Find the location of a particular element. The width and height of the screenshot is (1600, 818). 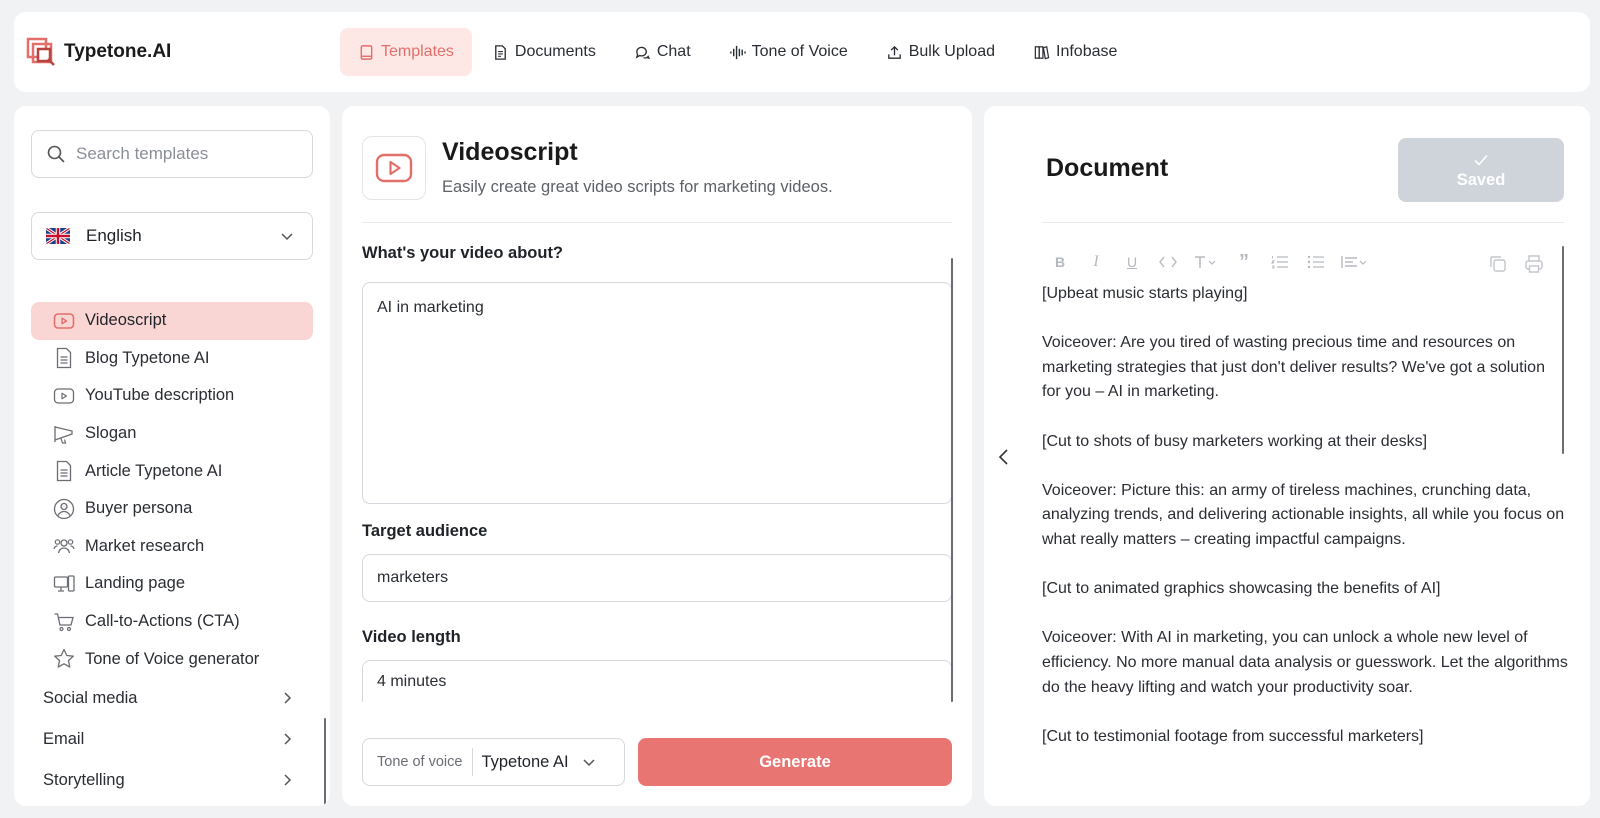

ordered-list-icon is located at coordinates (1280, 262).